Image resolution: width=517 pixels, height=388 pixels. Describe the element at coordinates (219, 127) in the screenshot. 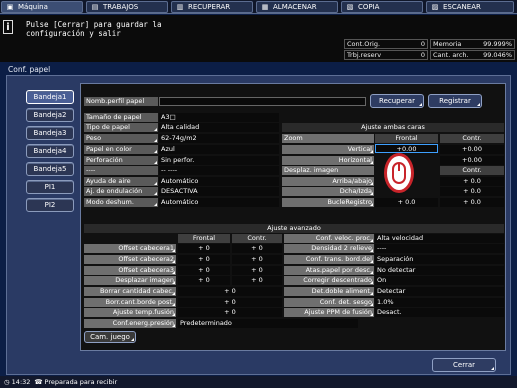

I see `tipo-papel-value: Alta calidad` at that location.